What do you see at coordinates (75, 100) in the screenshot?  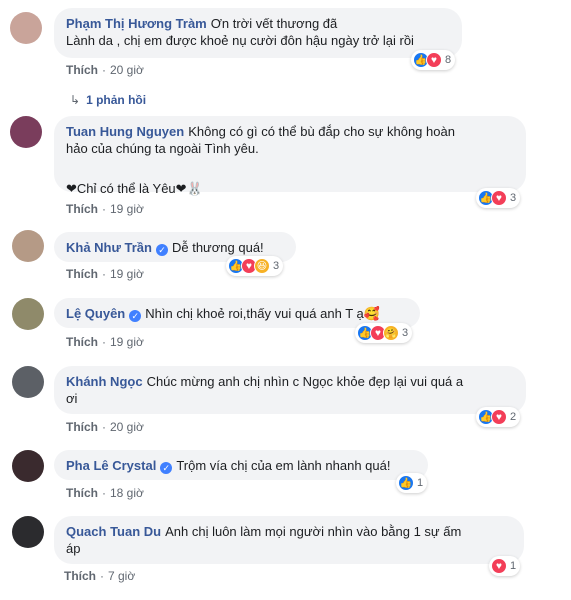 I see `reply-arrow-icon: ↳` at bounding box center [75, 100].